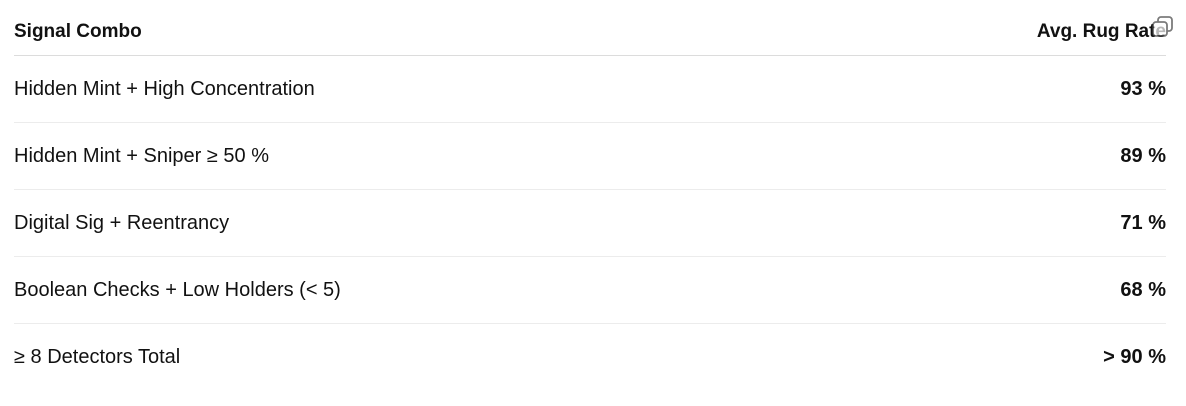  What do you see at coordinates (1134, 356) in the screenshot?
I see `cell-rate: > 90 %` at bounding box center [1134, 356].